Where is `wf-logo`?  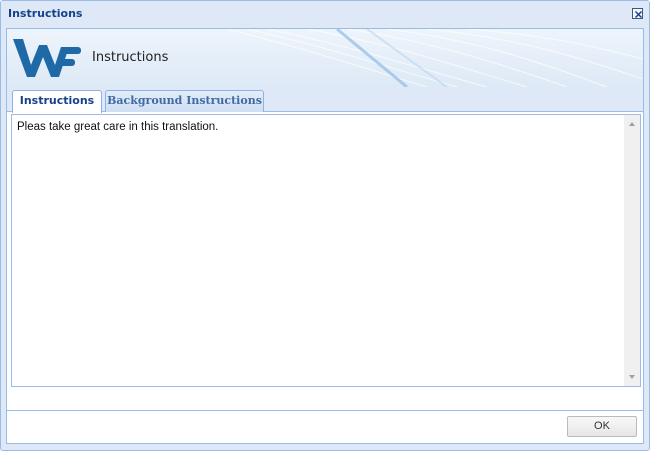
wf-logo is located at coordinates (47, 58).